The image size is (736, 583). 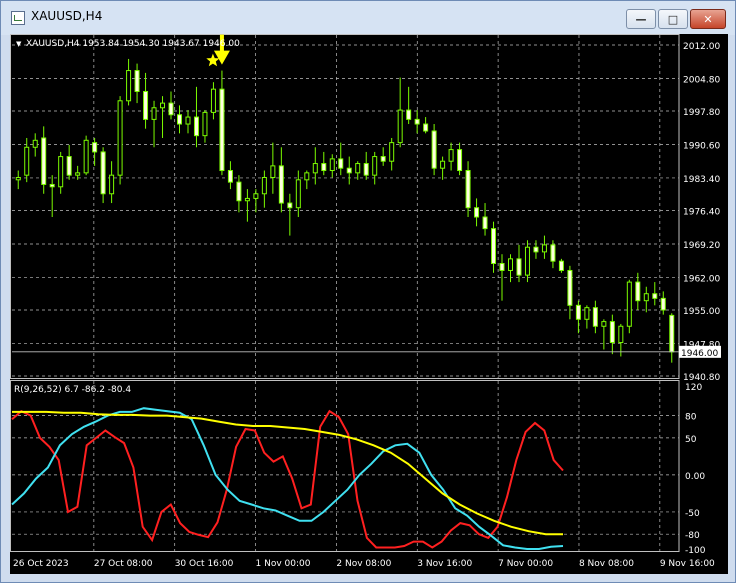 What do you see at coordinates (701, 279) in the screenshot?
I see `price-y-tick-label: 1962.00` at bounding box center [701, 279].